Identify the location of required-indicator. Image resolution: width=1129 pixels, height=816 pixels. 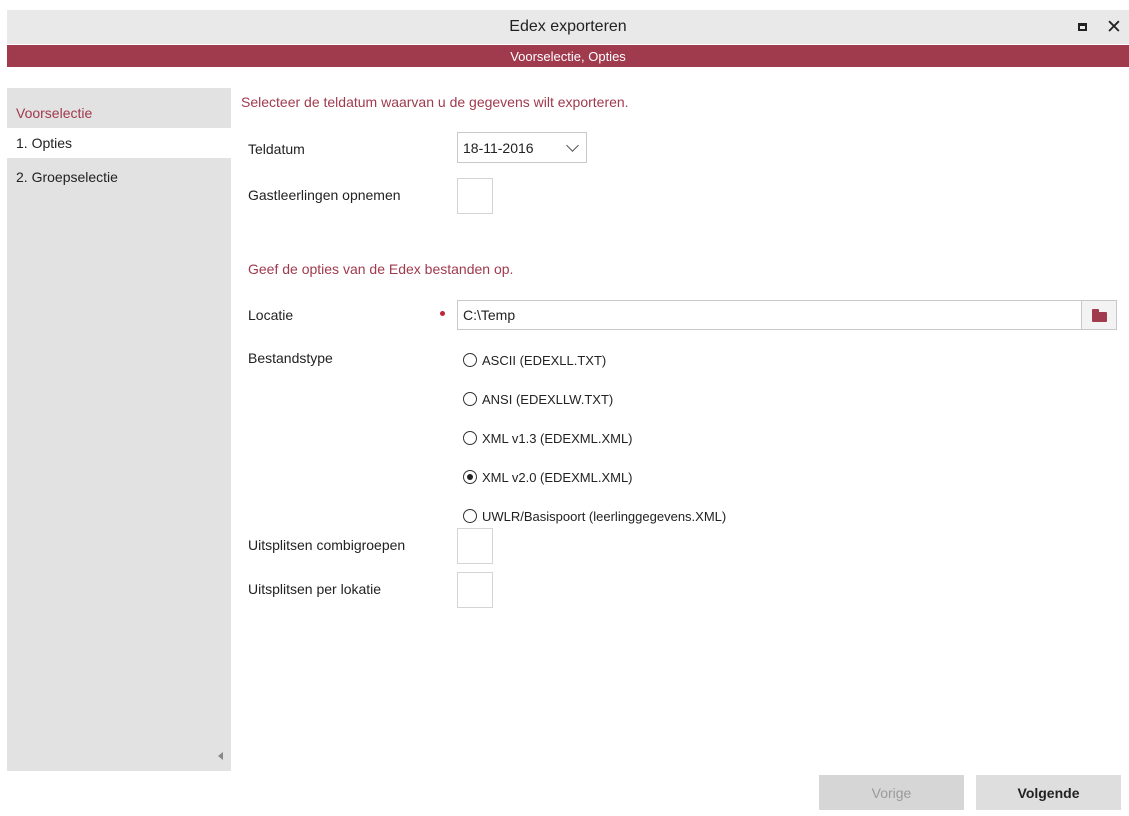
(442, 313).